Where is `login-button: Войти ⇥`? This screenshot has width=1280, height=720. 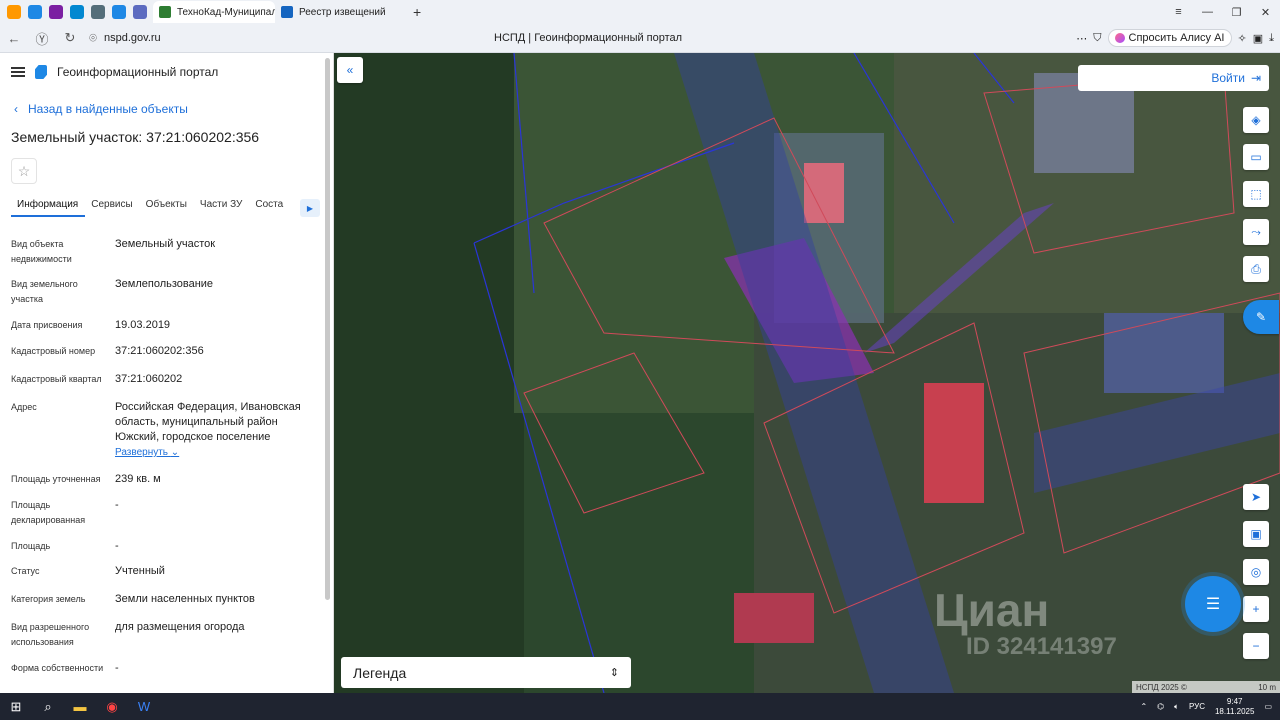 login-button: Войти ⇥ is located at coordinates (1173, 78).